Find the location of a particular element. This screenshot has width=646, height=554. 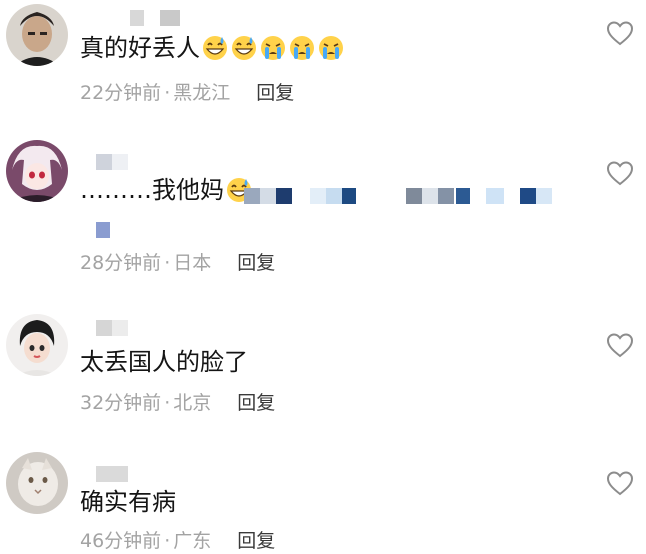

comment-time: 32分钟前 is located at coordinates (121, 403).